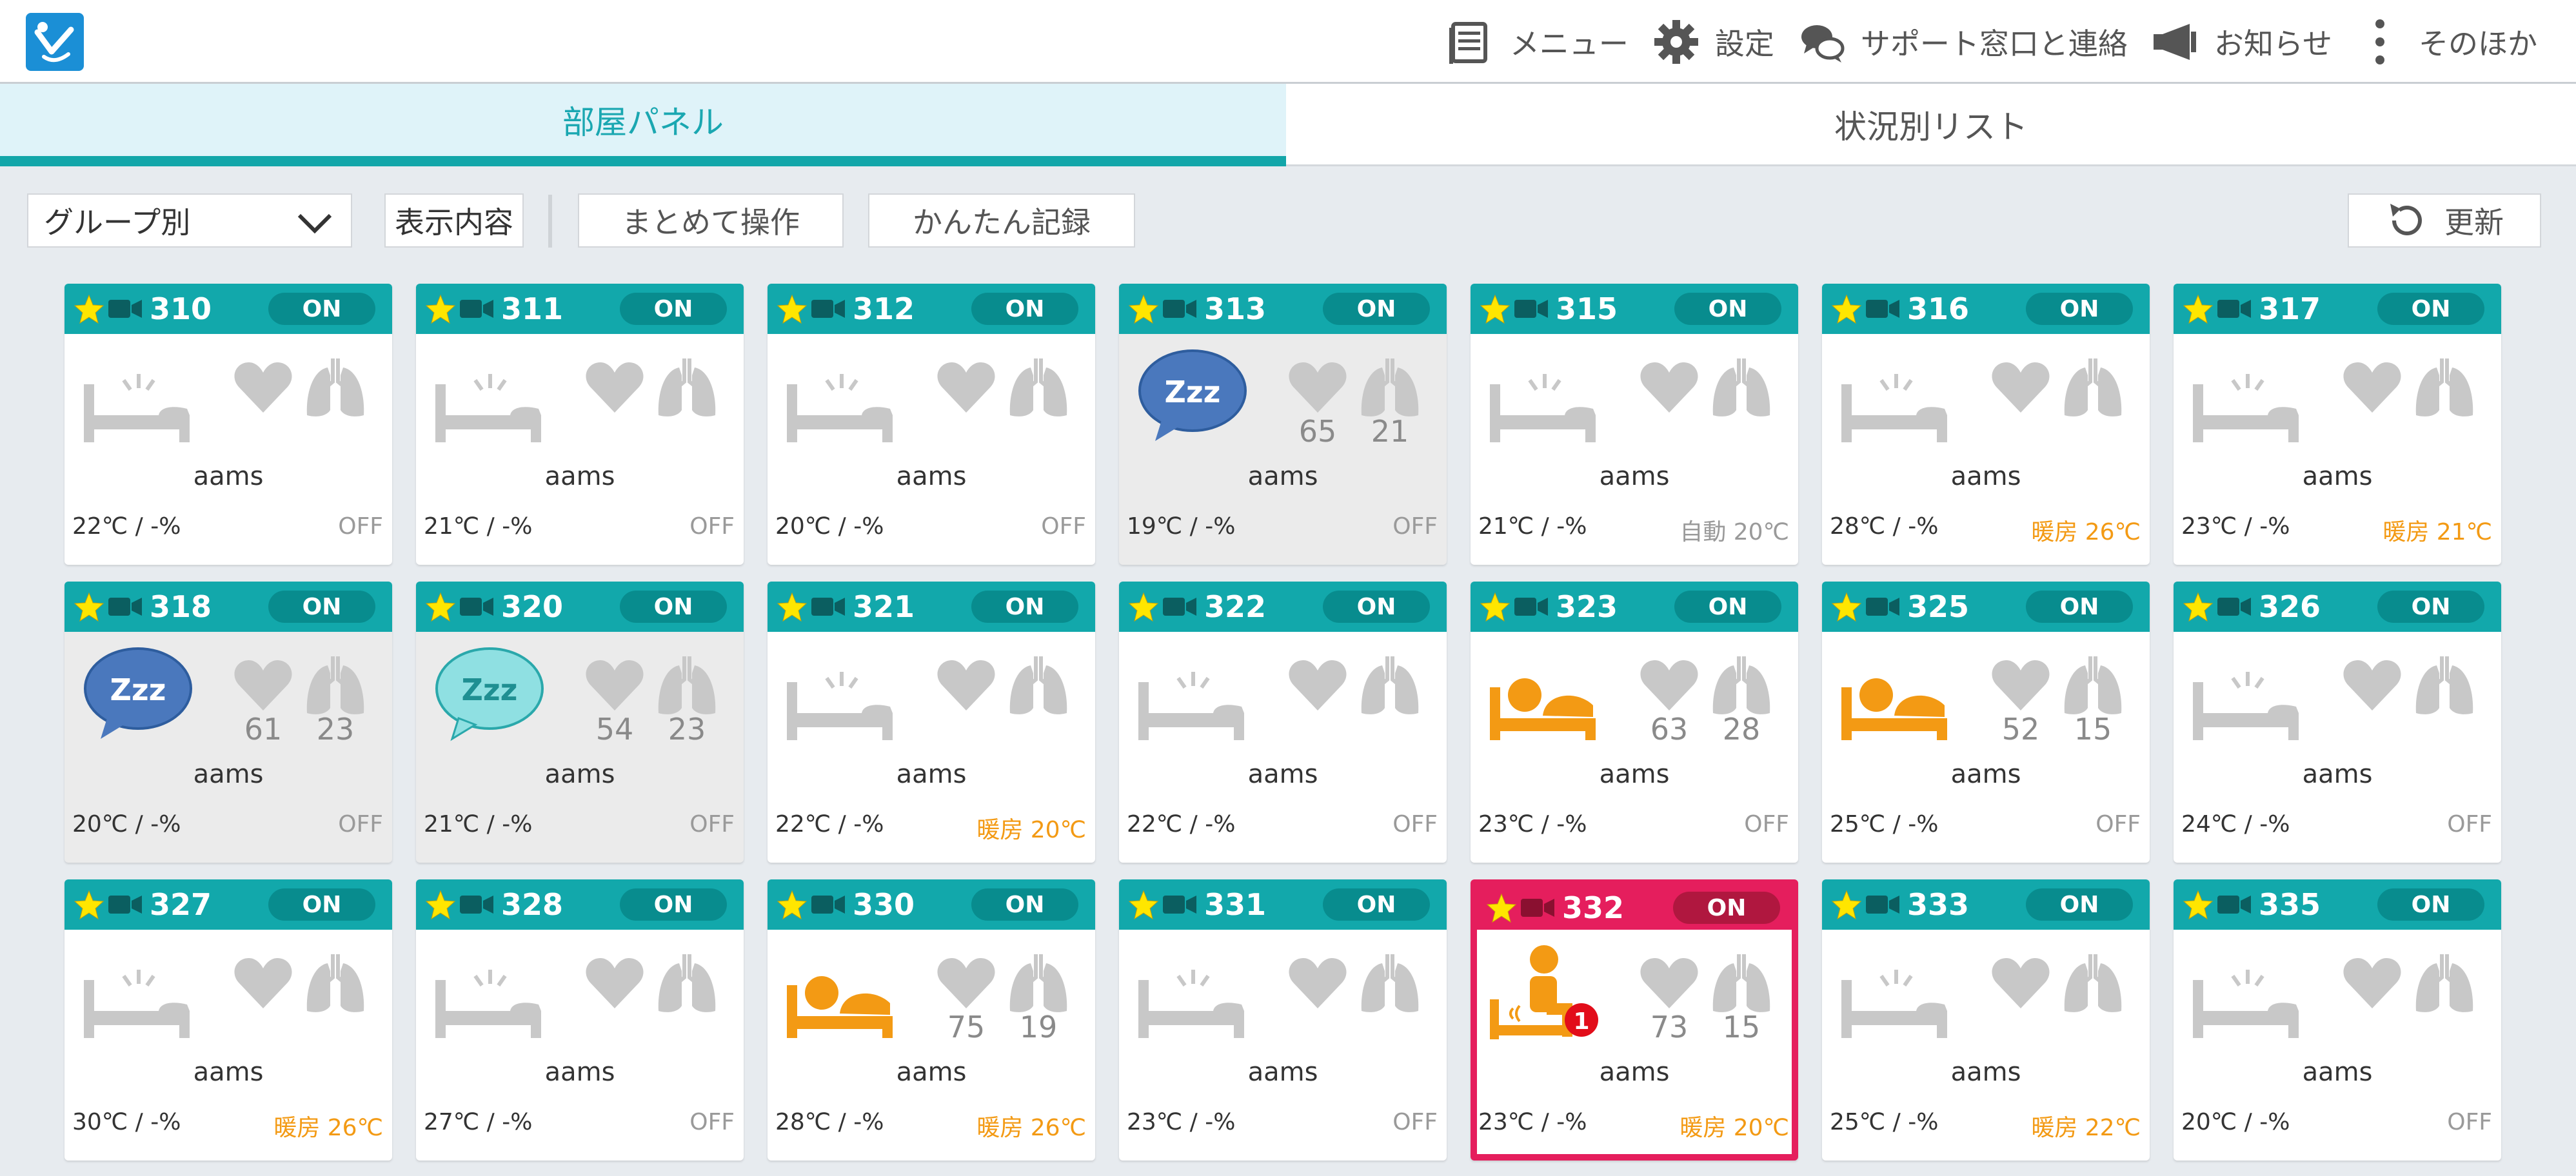  What do you see at coordinates (643, 125) in the screenshot?
I see `tab-room-panel: 部屋パネル` at bounding box center [643, 125].